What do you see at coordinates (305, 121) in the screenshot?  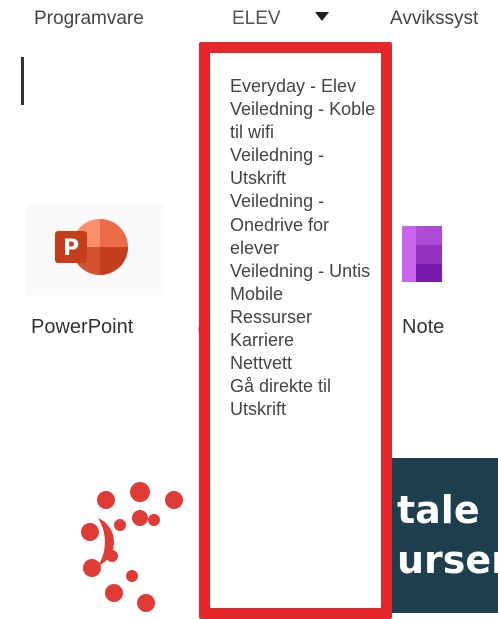 I see `menu-item-koble-til-wifi: Veiledning - Koble til wifi` at bounding box center [305, 121].